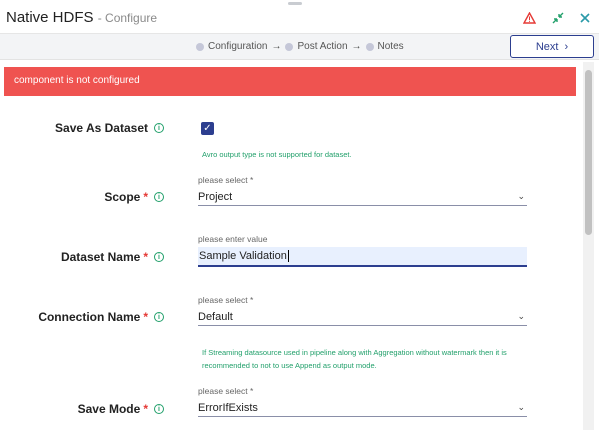 The height and width of the screenshot is (430, 599). I want to click on connection-name-label-text: Connection Name, so click(89, 317).